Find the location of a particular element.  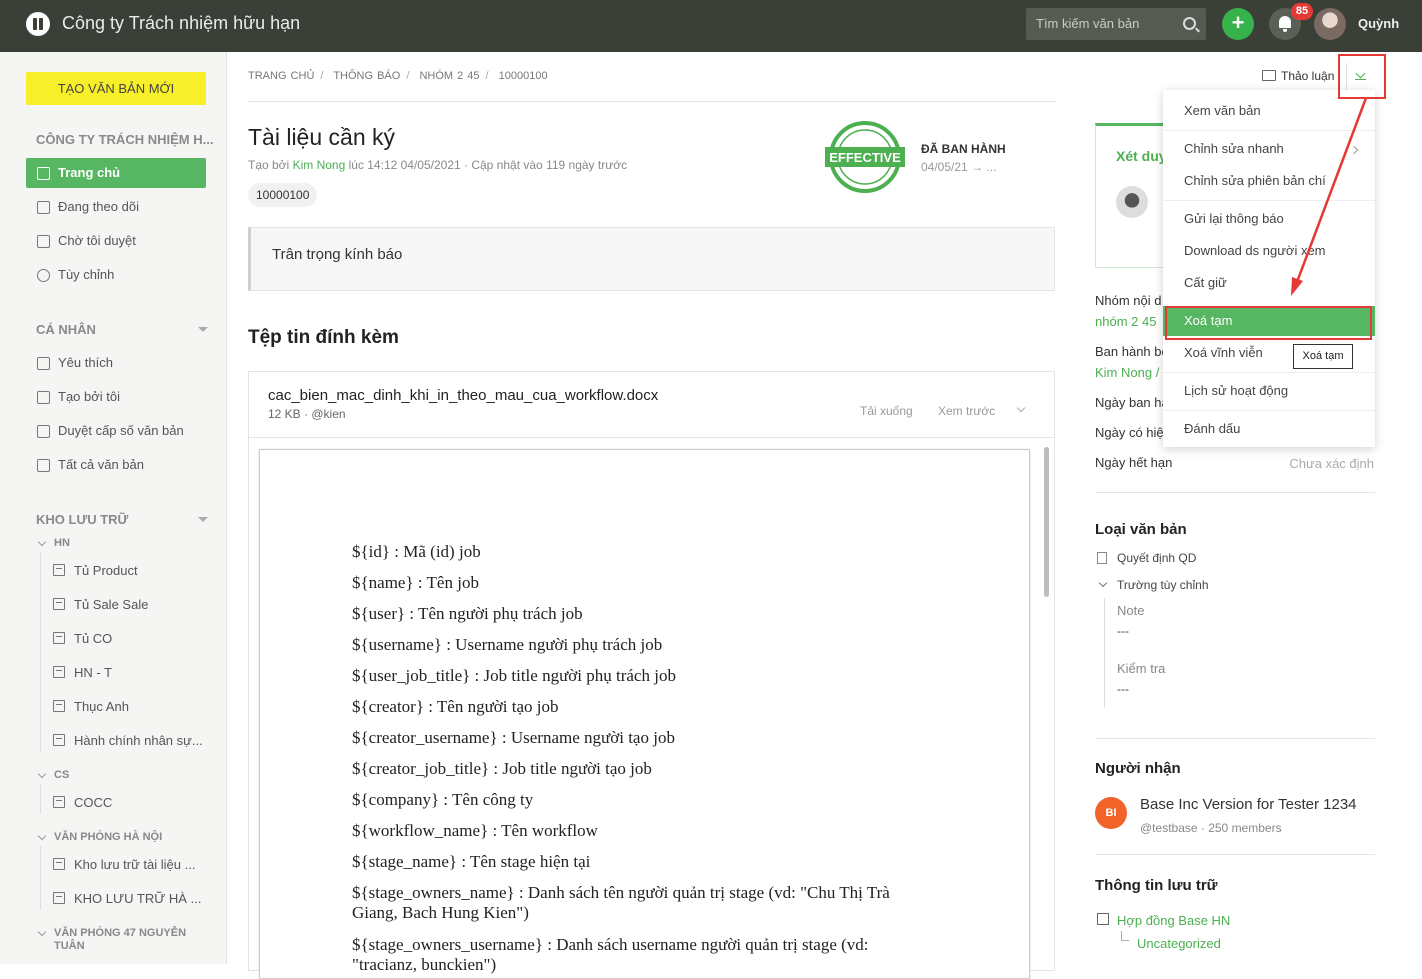

breadcrumb-item: NHÓM 2 45 is located at coordinates (449, 76).